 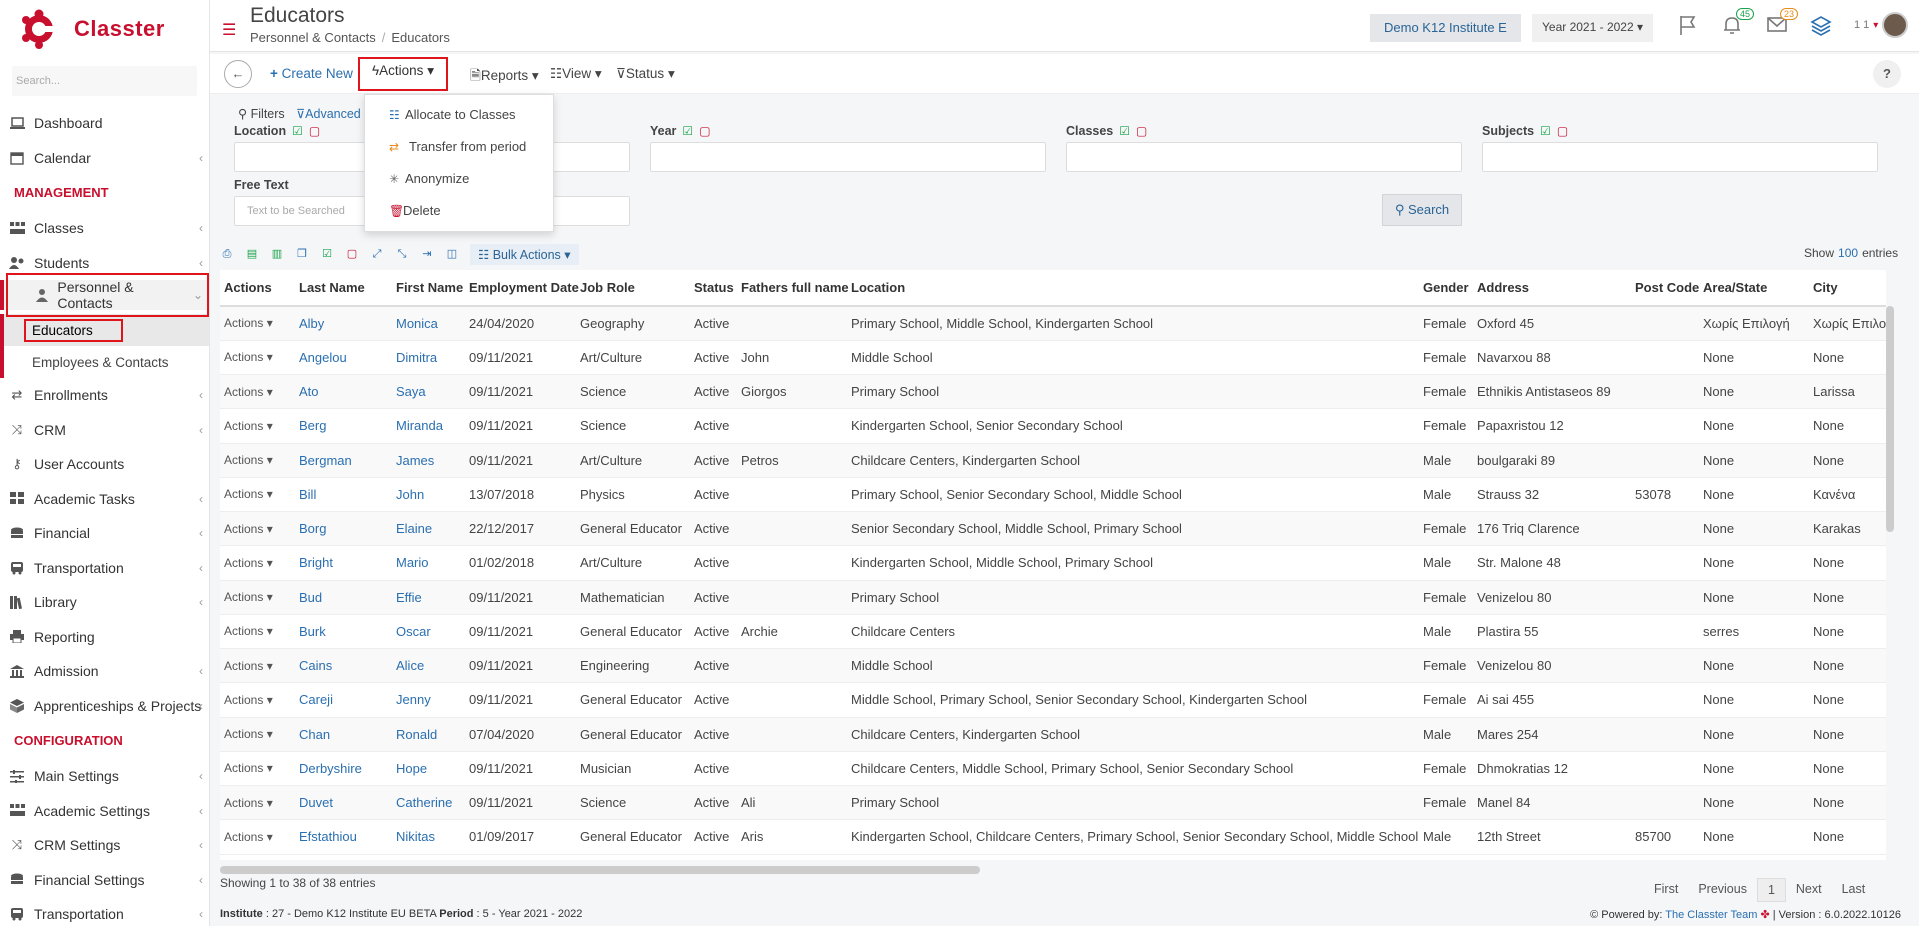 What do you see at coordinates (1680, 157) in the screenshot?
I see `subjects-input` at bounding box center [1680, 157].